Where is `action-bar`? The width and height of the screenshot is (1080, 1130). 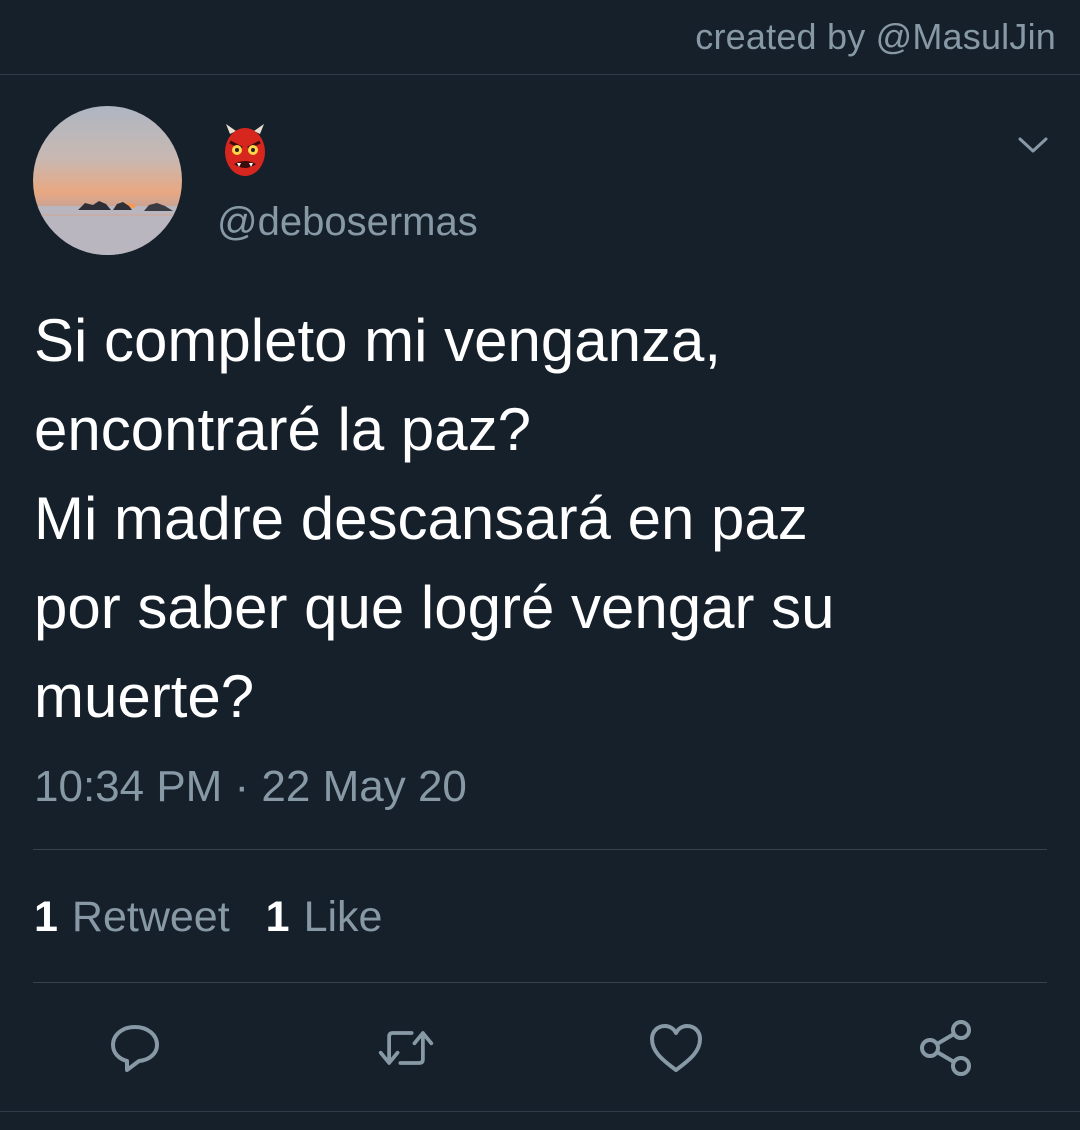
action-bar is located at coordinates (540, 1048).